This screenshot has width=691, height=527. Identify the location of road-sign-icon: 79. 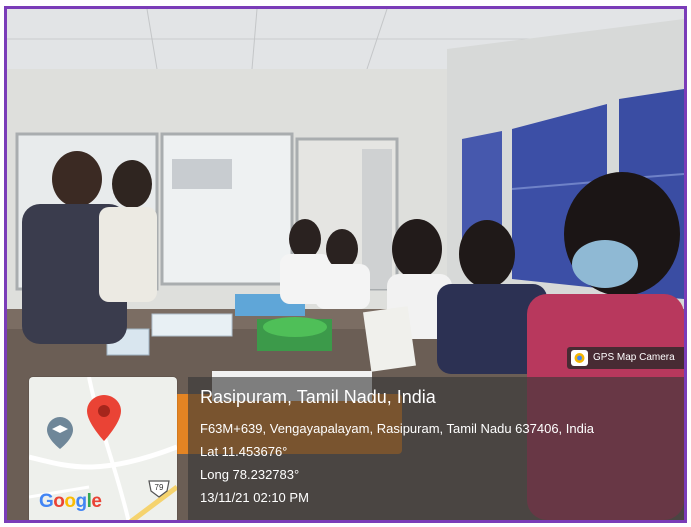
(159, 489).